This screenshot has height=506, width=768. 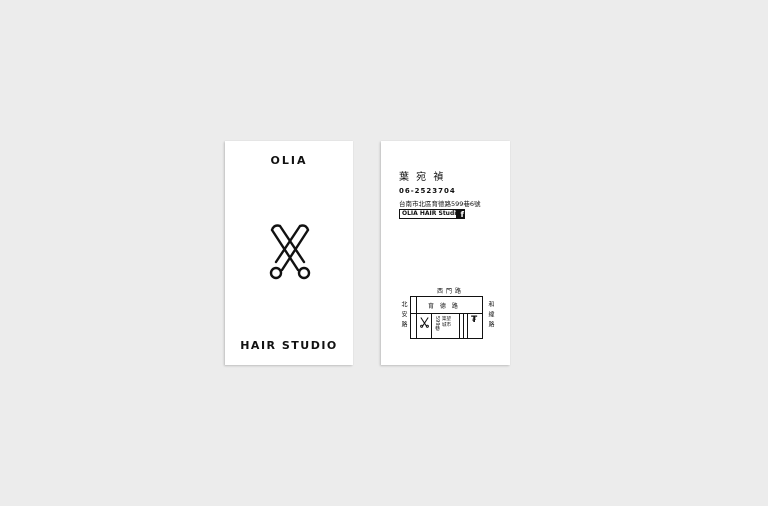 What do you see at coordinates (427, 191) in the screenshot?
I see `phone-number: 06-2523704` at bounding box center [427, 191].